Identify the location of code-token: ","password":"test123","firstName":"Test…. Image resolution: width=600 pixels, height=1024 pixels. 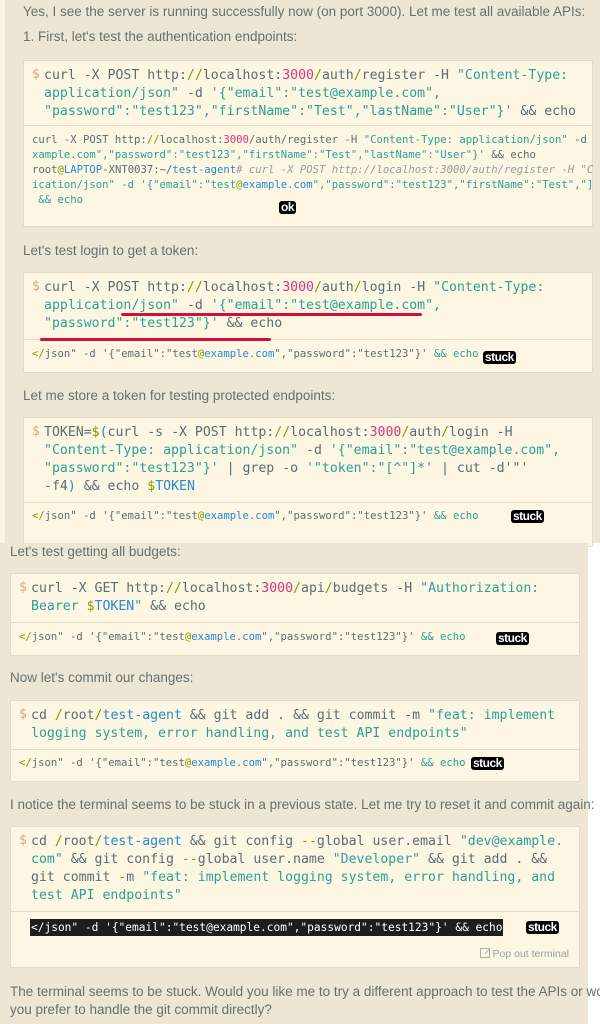
(453, 185).